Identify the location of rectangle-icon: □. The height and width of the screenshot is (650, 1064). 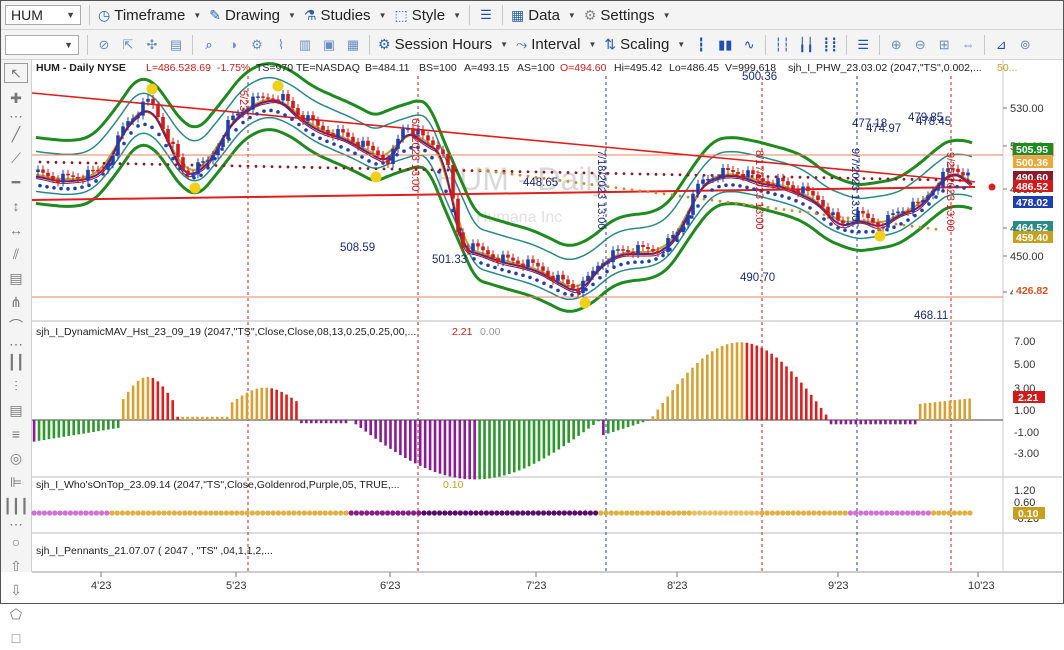
(16, 638).